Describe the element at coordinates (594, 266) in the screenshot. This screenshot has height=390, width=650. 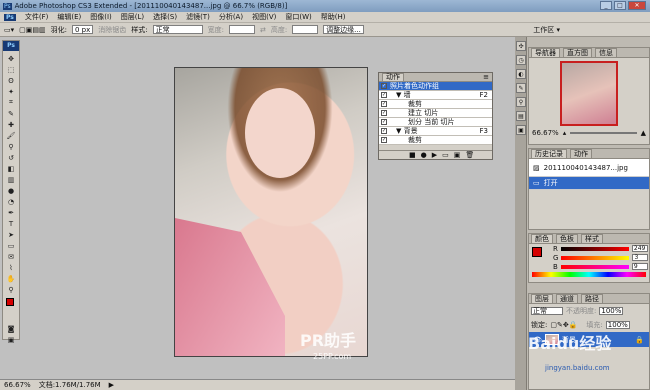
I see `channel-b-slider` at that location.